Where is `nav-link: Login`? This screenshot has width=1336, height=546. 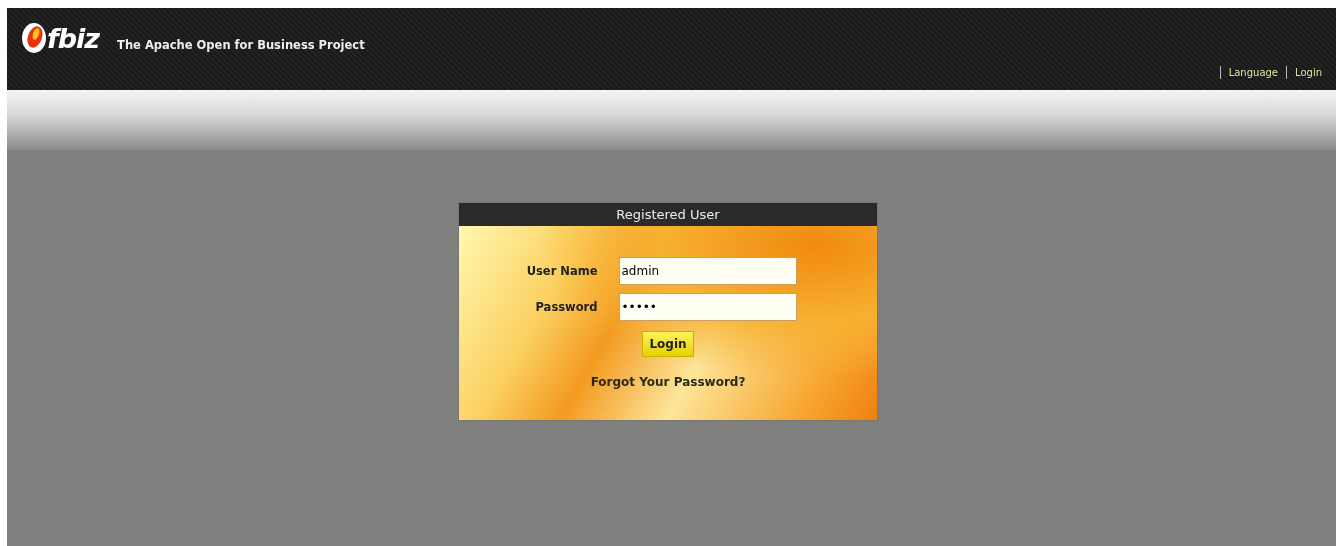 nav-link: Login is located at coordinates (1308, 72).